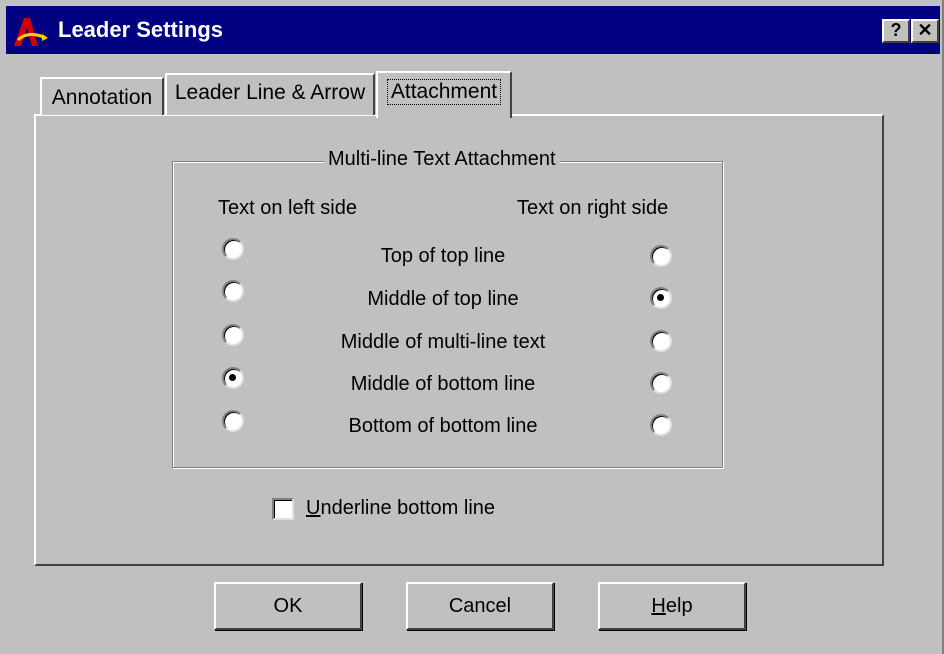  Describe the element at coordinates (313, 508) in the screenshot. I see `mnemonic-u: U` at that location.